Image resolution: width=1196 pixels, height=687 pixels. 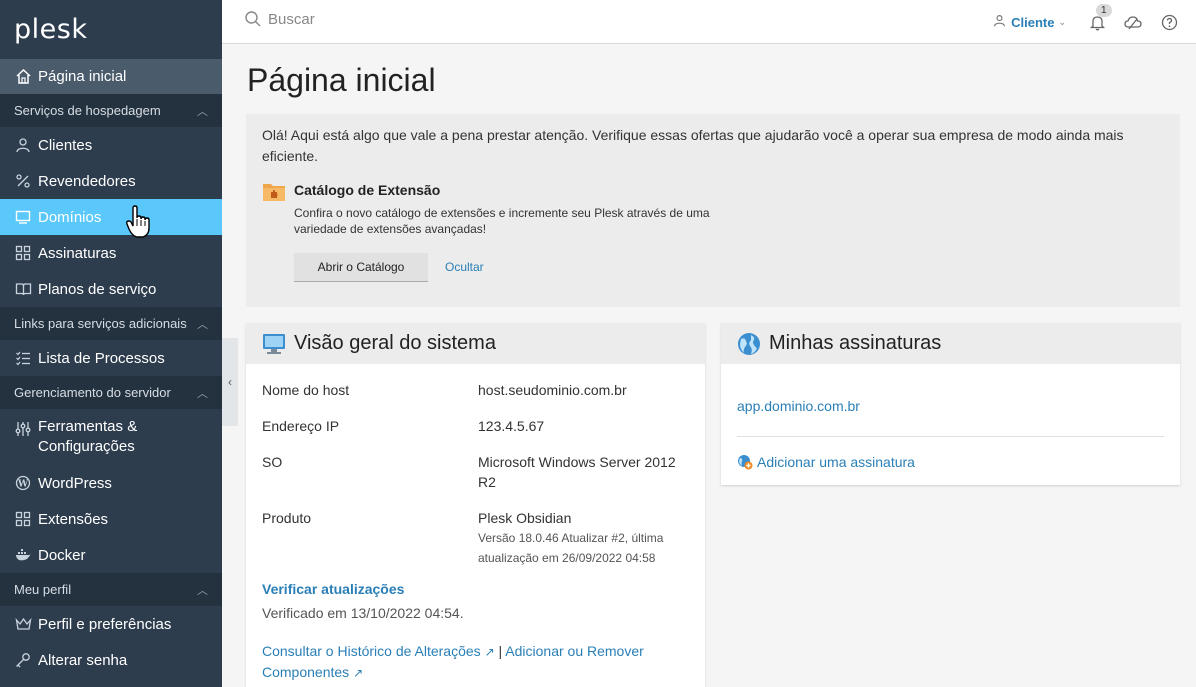 What do you see at coordinates (111, 519) in the screenshot?
I see `sidebar-item-extensions: Extensões` at bounding box center [111, 519].